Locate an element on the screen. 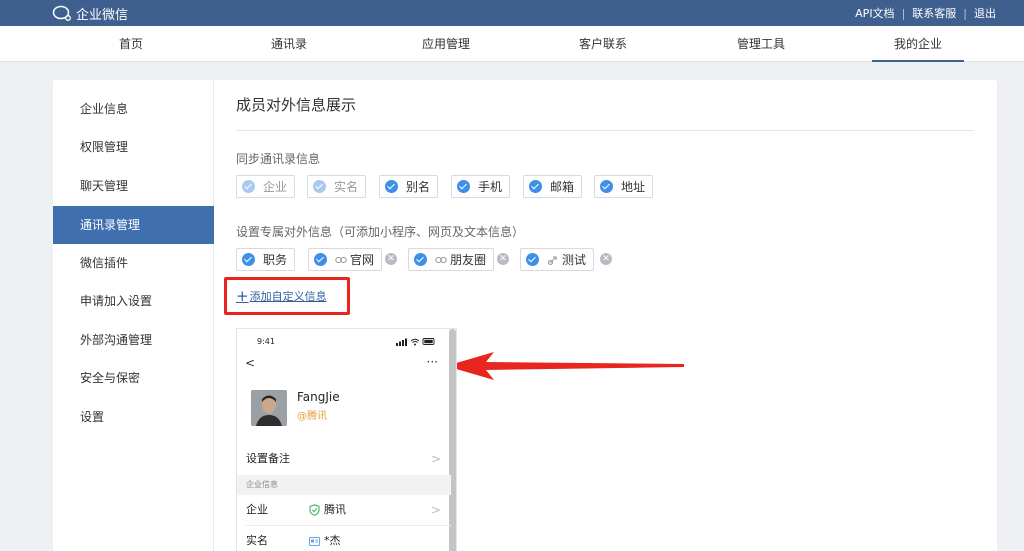 This screenshot has width=1024, height=551. custom-tag-moments: 朋友圈 is located at coordinates (451, 259).